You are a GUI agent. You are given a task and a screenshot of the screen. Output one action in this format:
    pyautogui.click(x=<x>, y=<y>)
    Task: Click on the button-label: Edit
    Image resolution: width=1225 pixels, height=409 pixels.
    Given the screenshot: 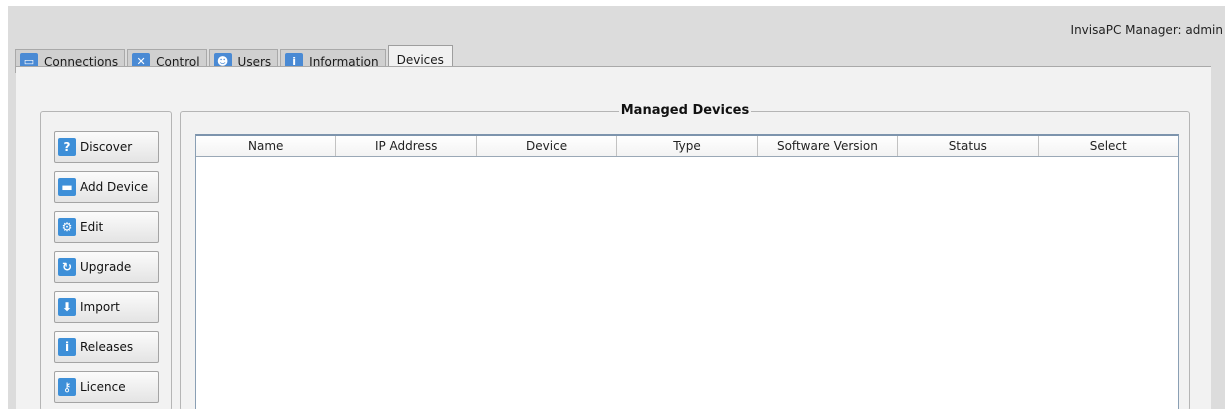 What is the action you would take?
    pyautogui.click(x=92, y=227)
    